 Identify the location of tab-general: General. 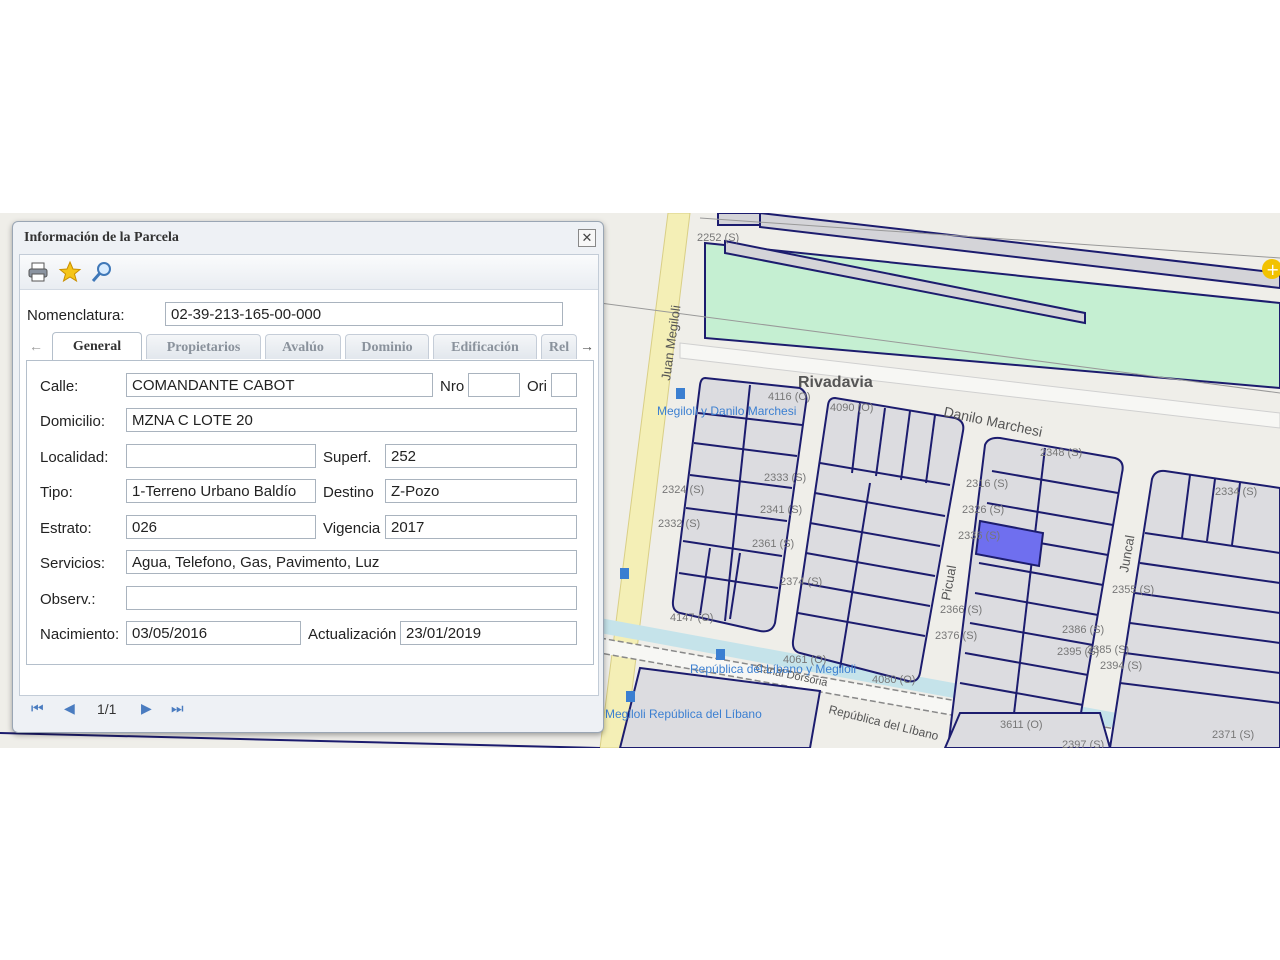
(97, 346).